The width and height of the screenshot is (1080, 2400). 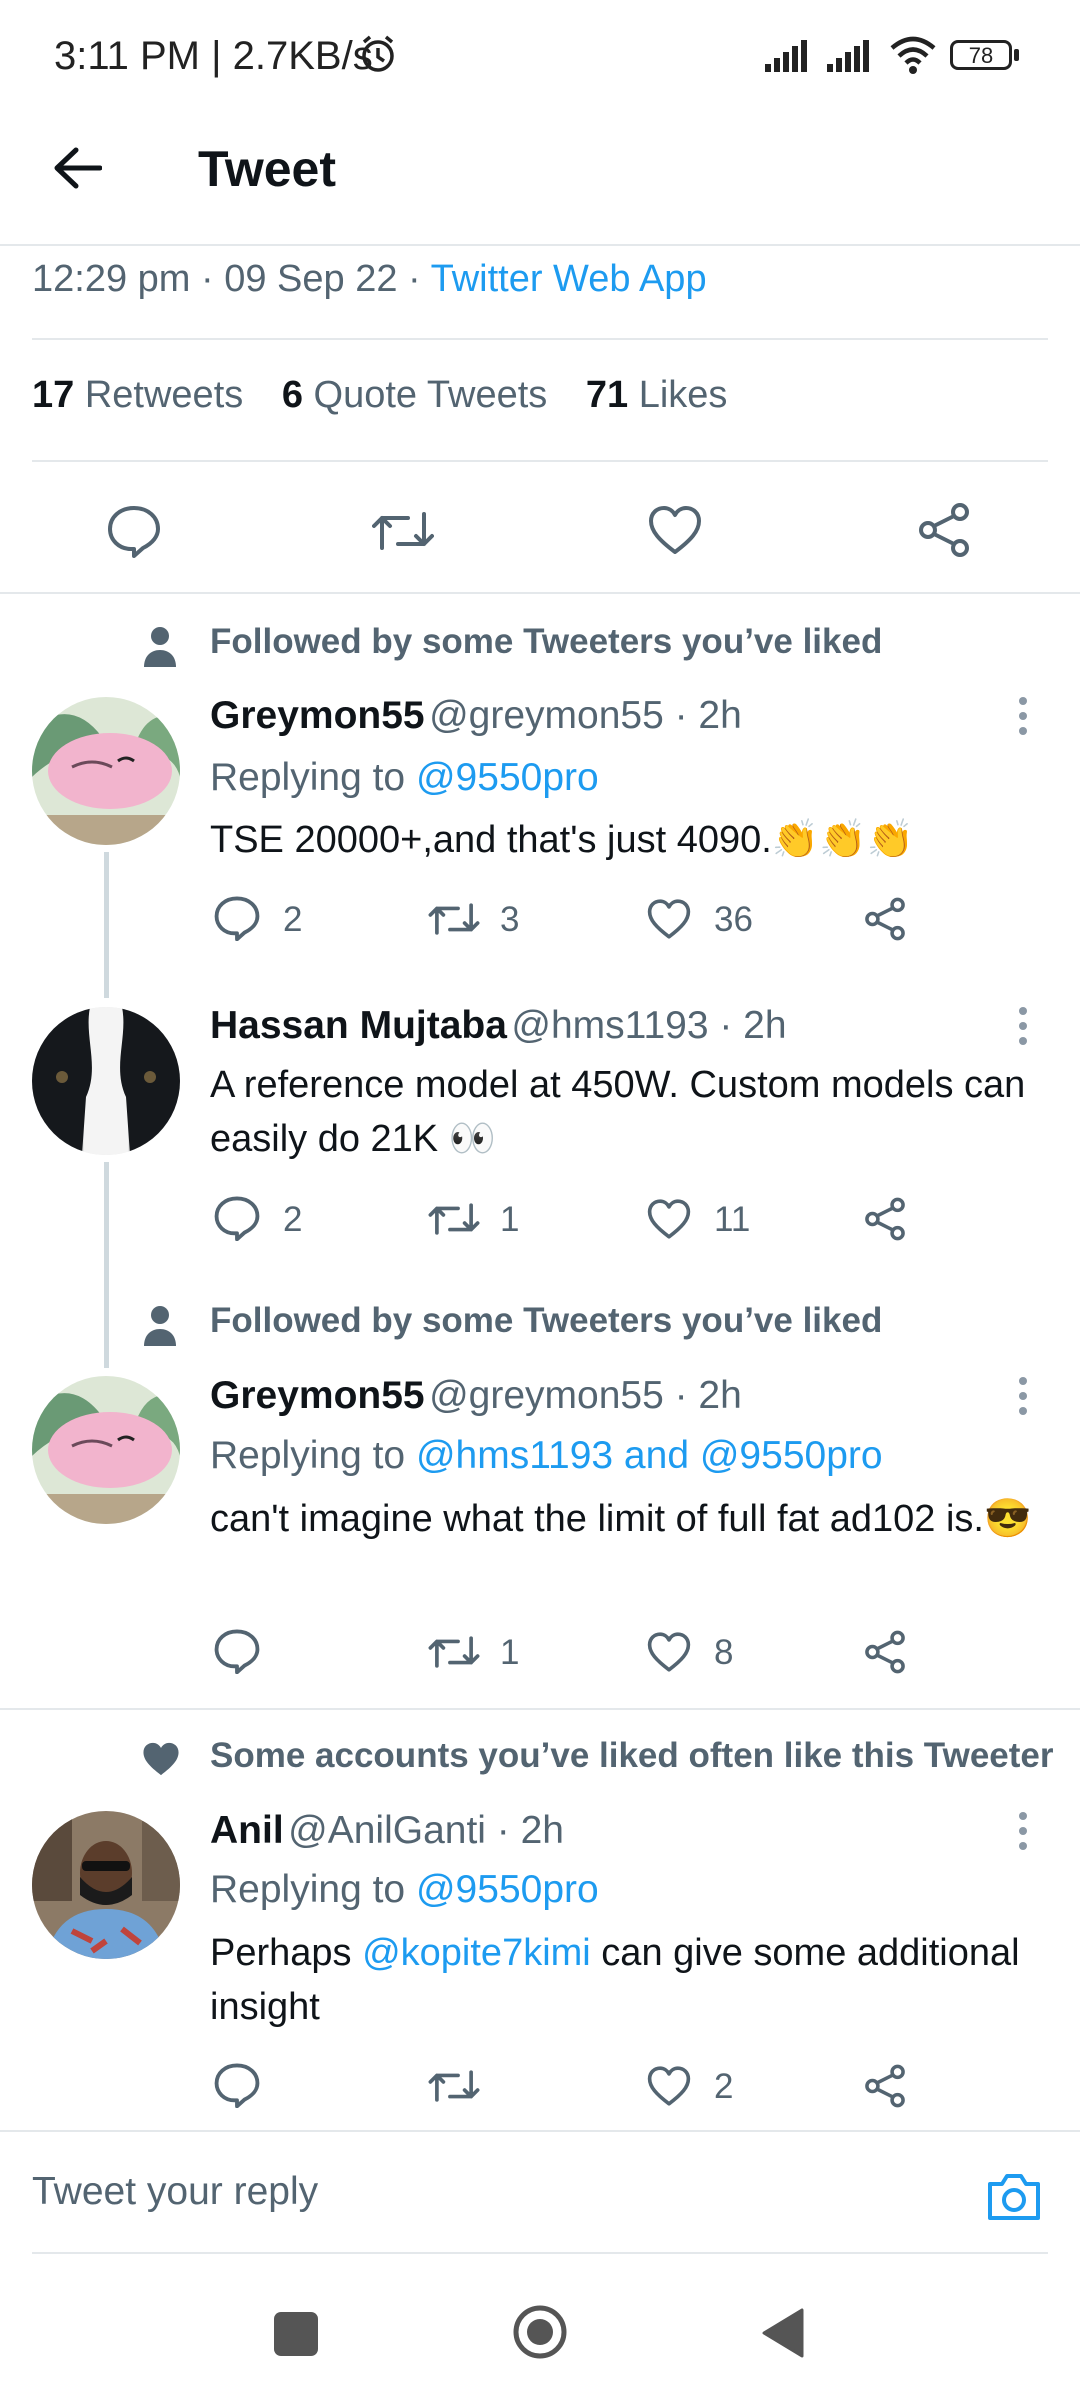 I want to click on tweet-date: 09 Sep 22, so click(x=311, y=279).